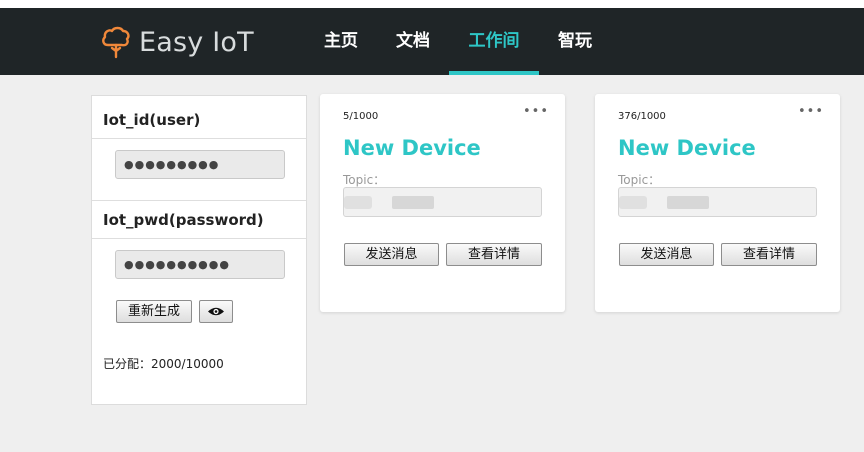  I want to click on browser-top-strip, so click(432, 4).